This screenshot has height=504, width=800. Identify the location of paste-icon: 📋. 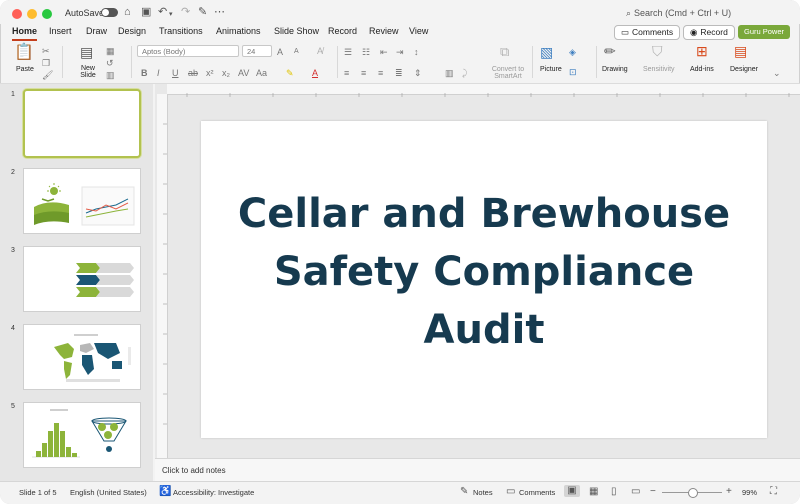
(24, 53).